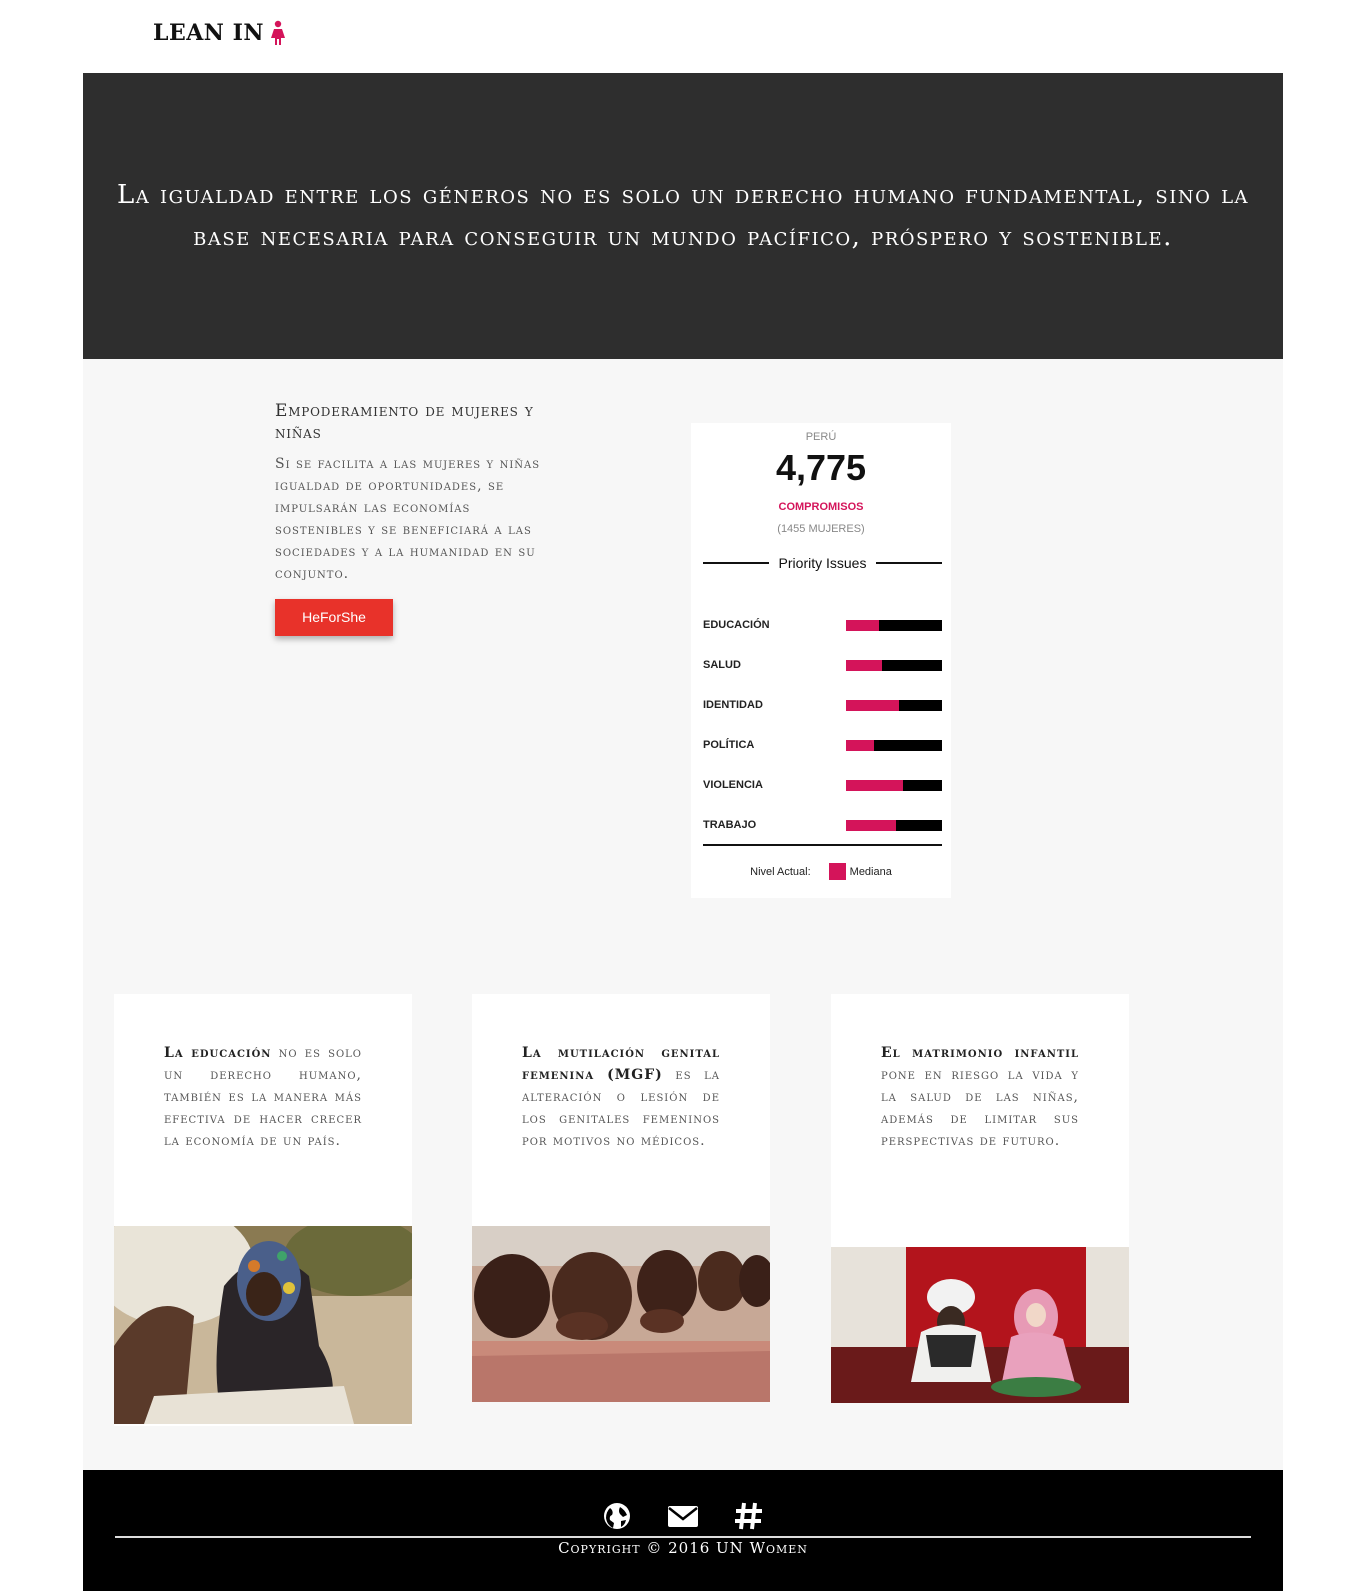  What do you see at coordinates (821, 467) in the screenshot?
I see `widget-count: 4,775` at bounding box center [821, 467].